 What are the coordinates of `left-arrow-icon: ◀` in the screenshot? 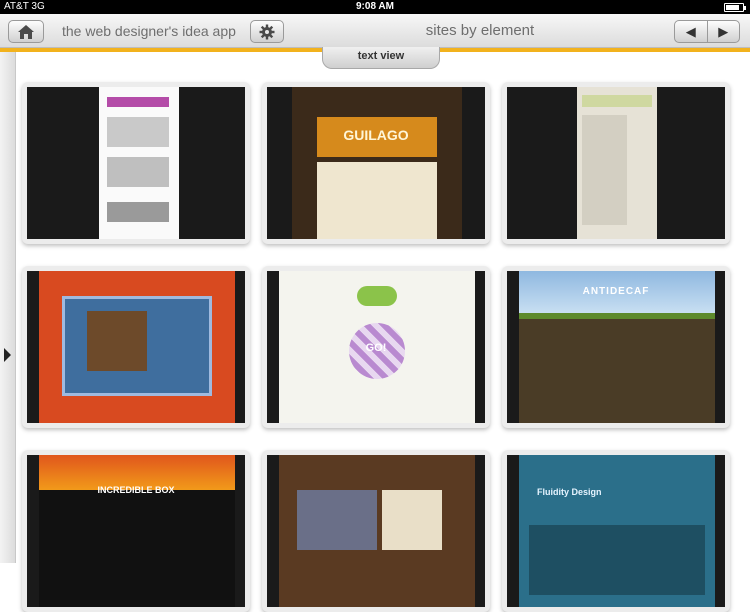 It's located at (690, 31).